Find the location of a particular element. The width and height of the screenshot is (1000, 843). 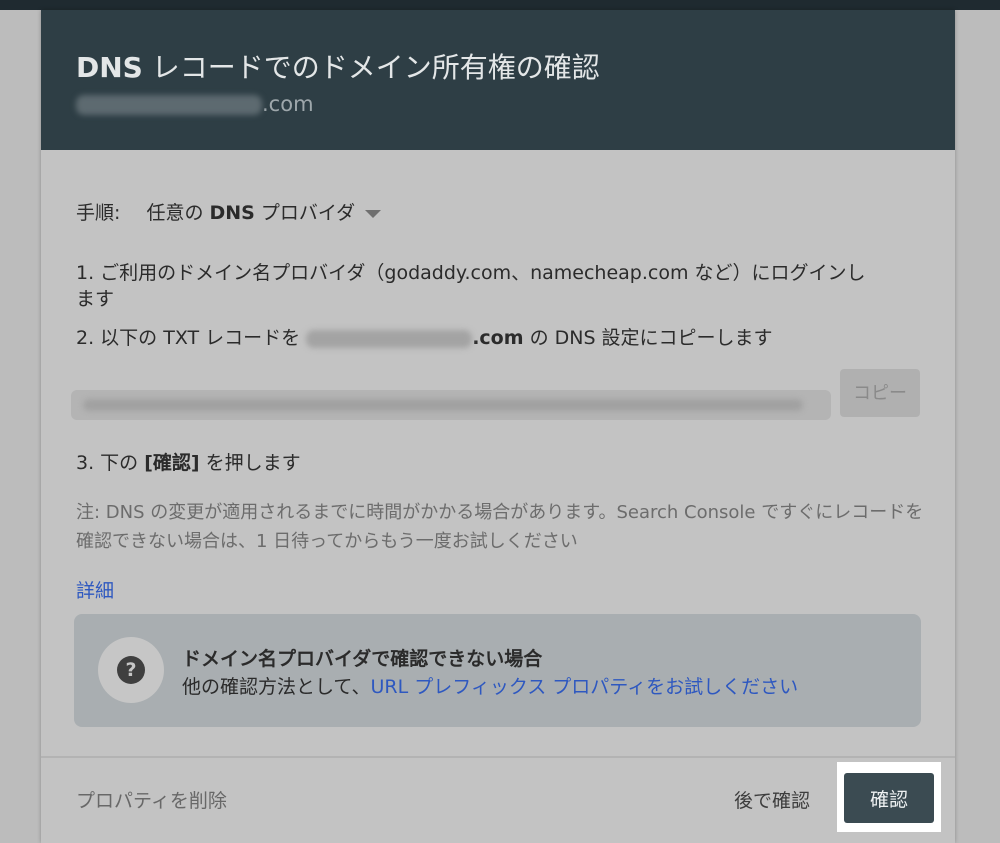

dialog-title: DNS レコードでのドメイン所有権の確認 is located at coordinates (338, 66).